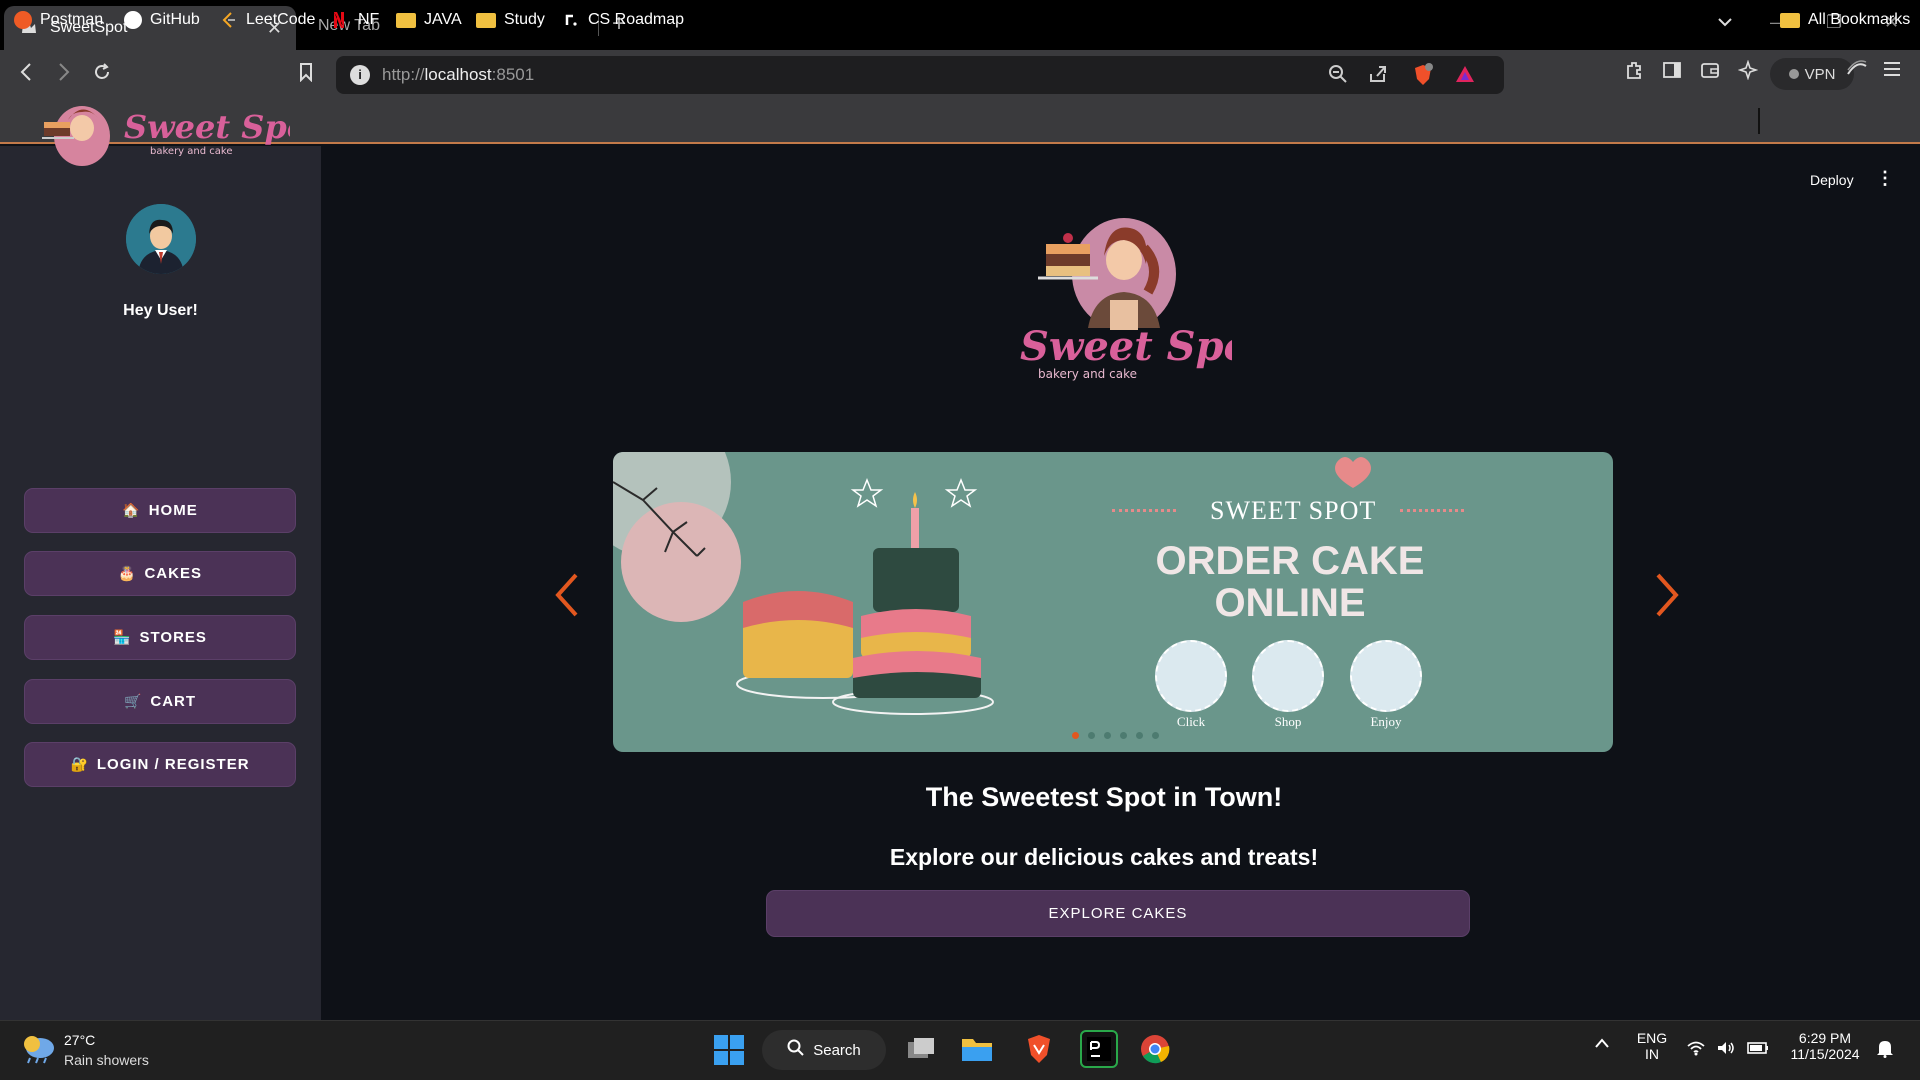 The image size is (1920, 1080). I want to click on leetcode-icon, so click(229, 20).